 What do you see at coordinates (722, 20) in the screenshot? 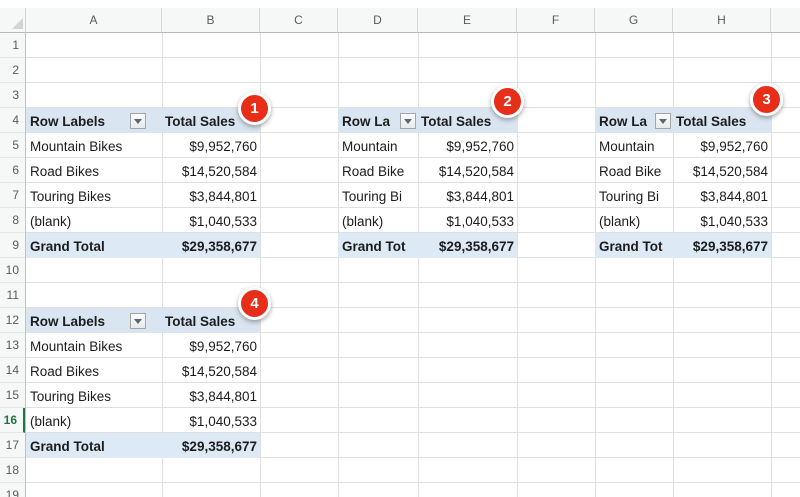
I see `column-header-h: H` at bounding box center [722, 20].